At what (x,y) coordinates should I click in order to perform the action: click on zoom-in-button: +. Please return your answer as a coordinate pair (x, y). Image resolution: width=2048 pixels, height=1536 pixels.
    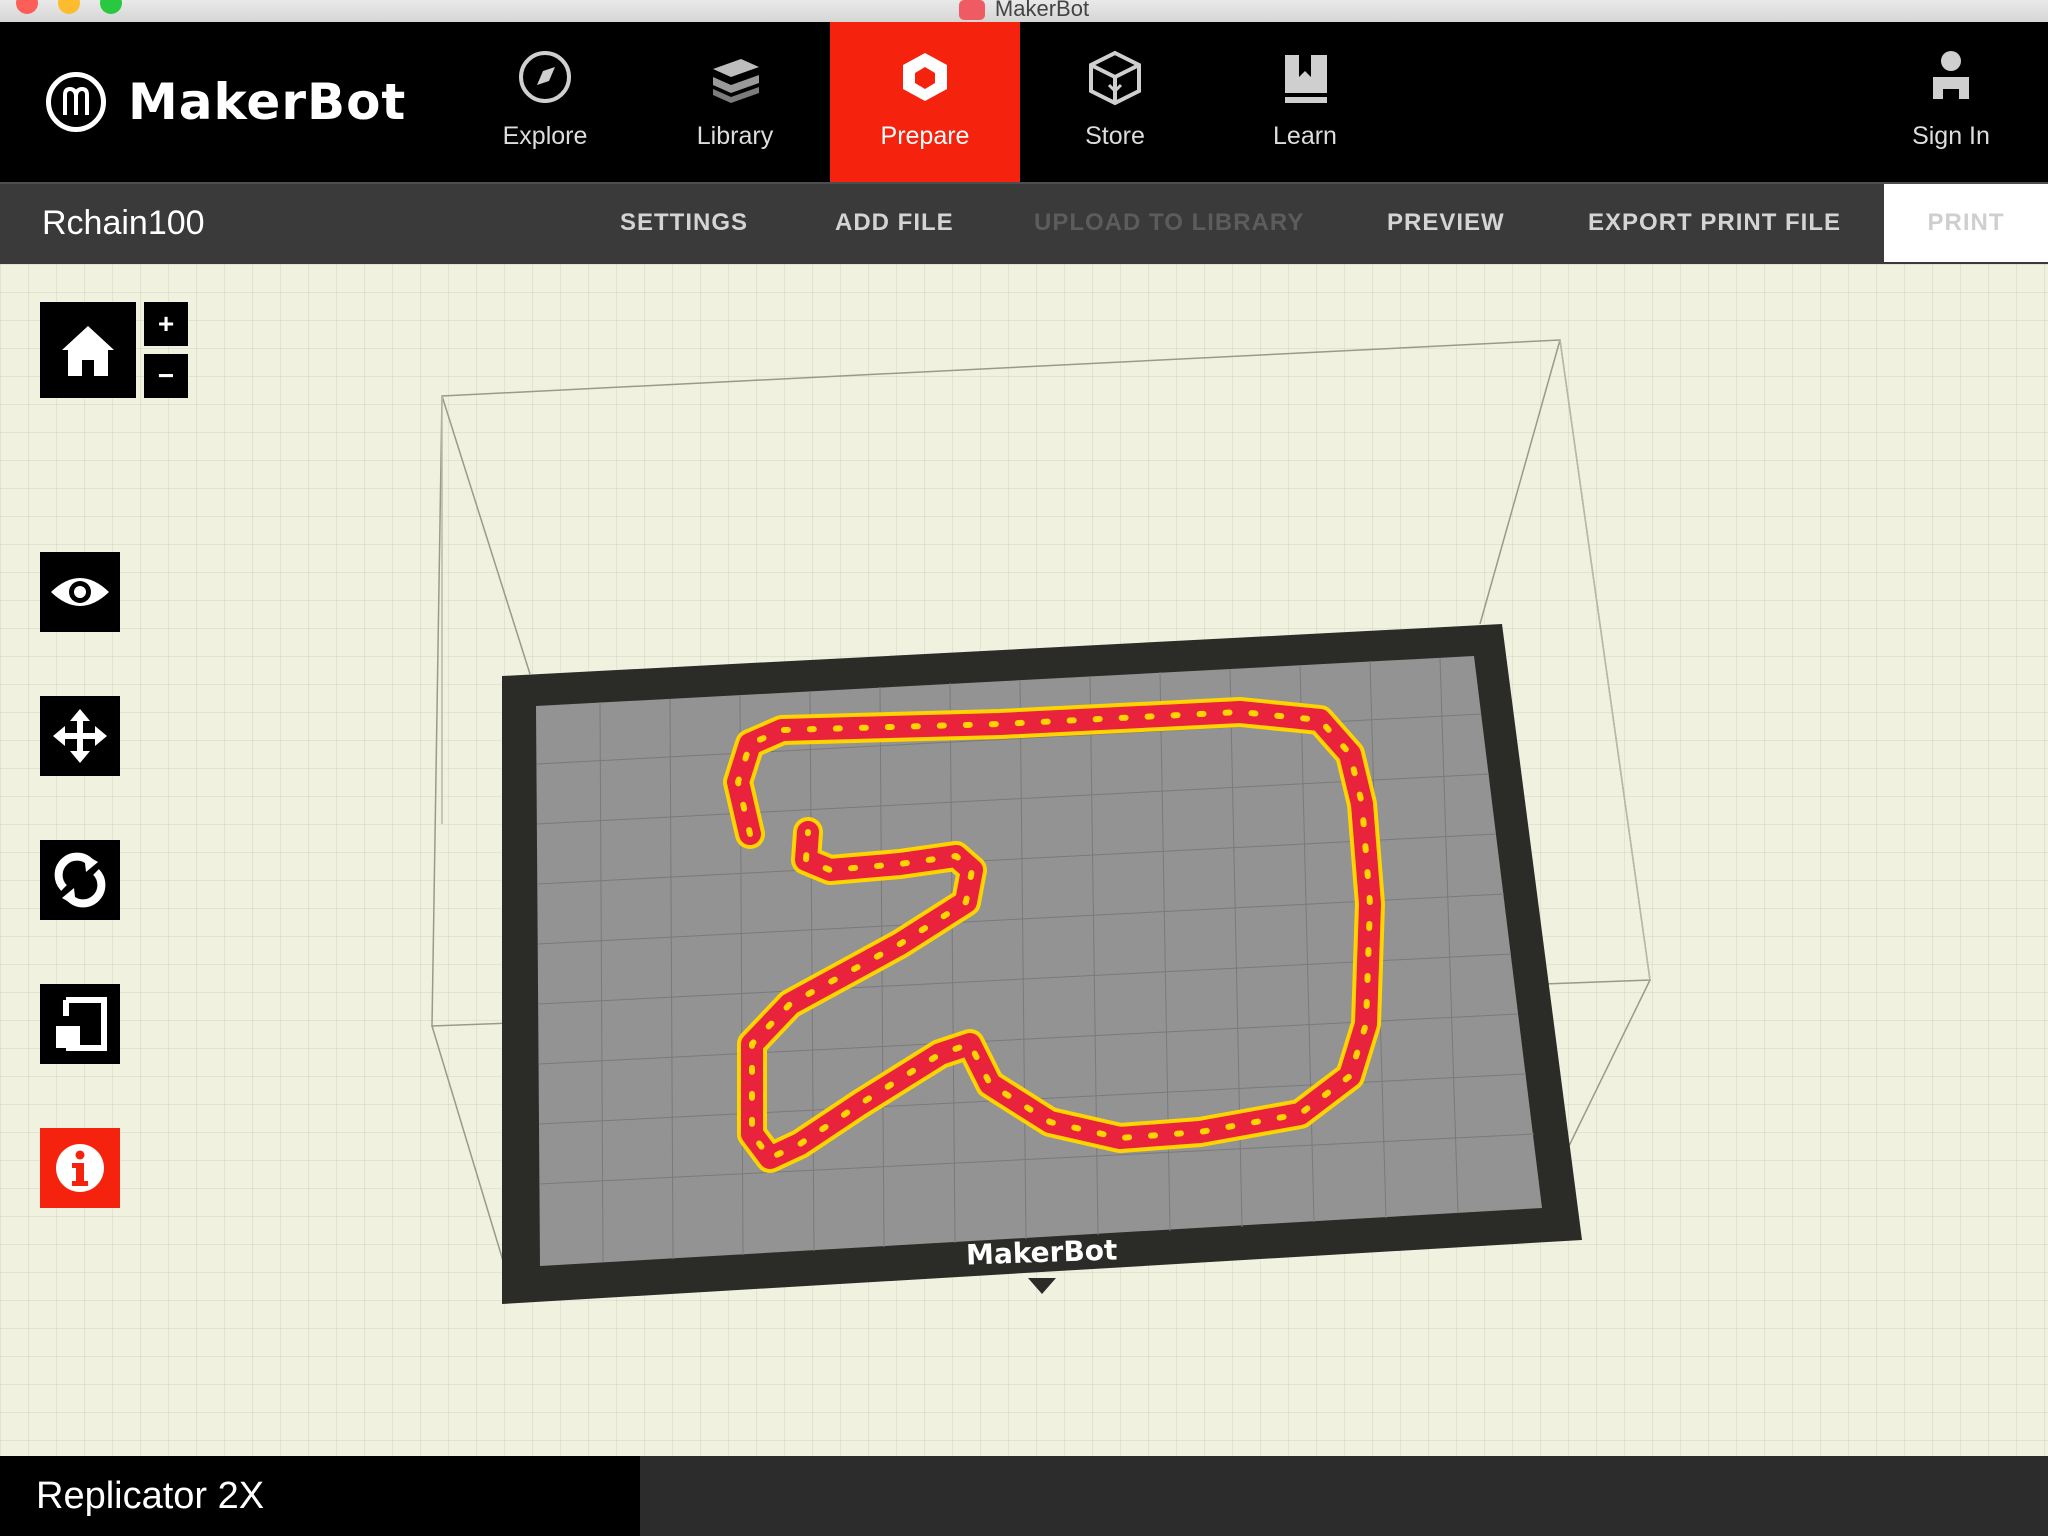
    Looking at the image, I should click on (166, 324).